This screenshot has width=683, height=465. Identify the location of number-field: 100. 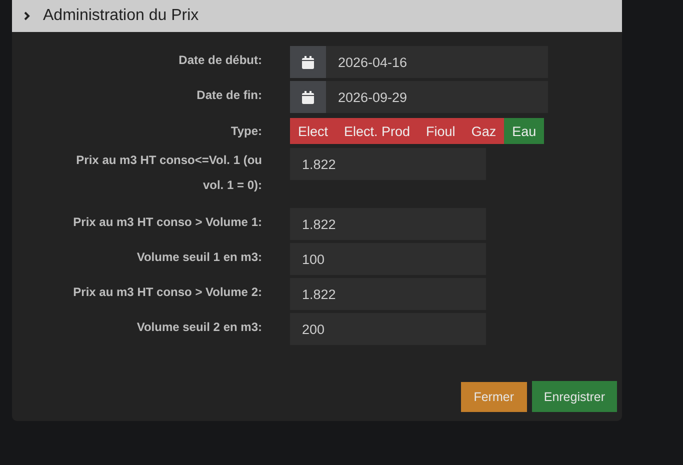
(388, 259).